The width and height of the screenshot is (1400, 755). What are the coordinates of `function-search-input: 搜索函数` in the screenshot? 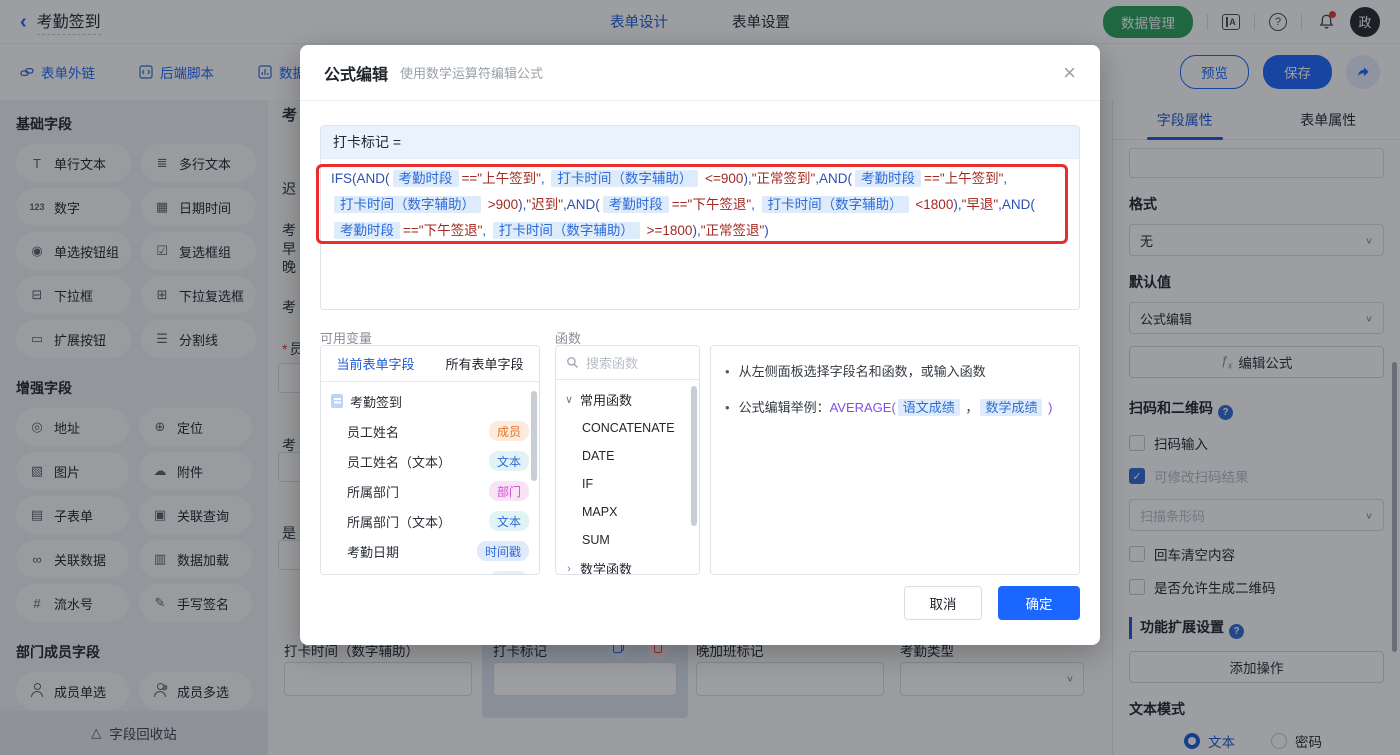 It's located at (627, 363).